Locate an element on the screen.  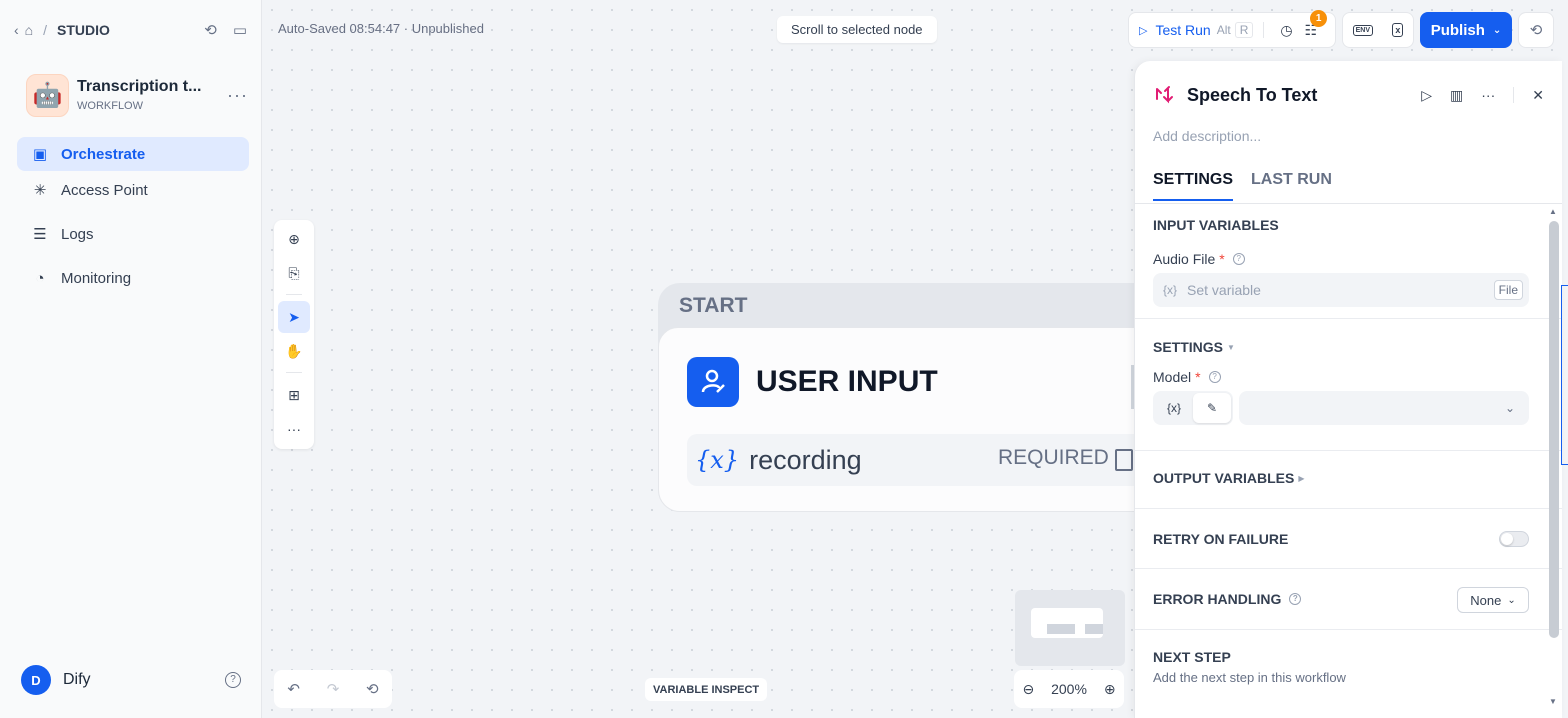
tab-settings: SETTINGS is located at coordinates (1193, 186).